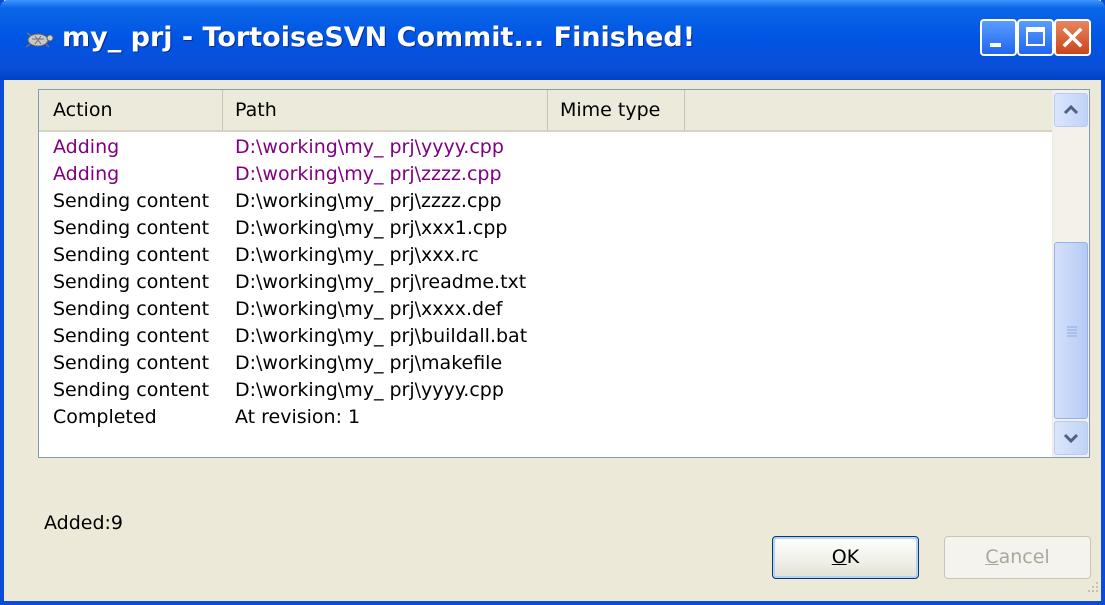 Image resolution: width=1105 pixels, height=605 pixels. I want to click on scroll-thumb, so click(1071, 330).